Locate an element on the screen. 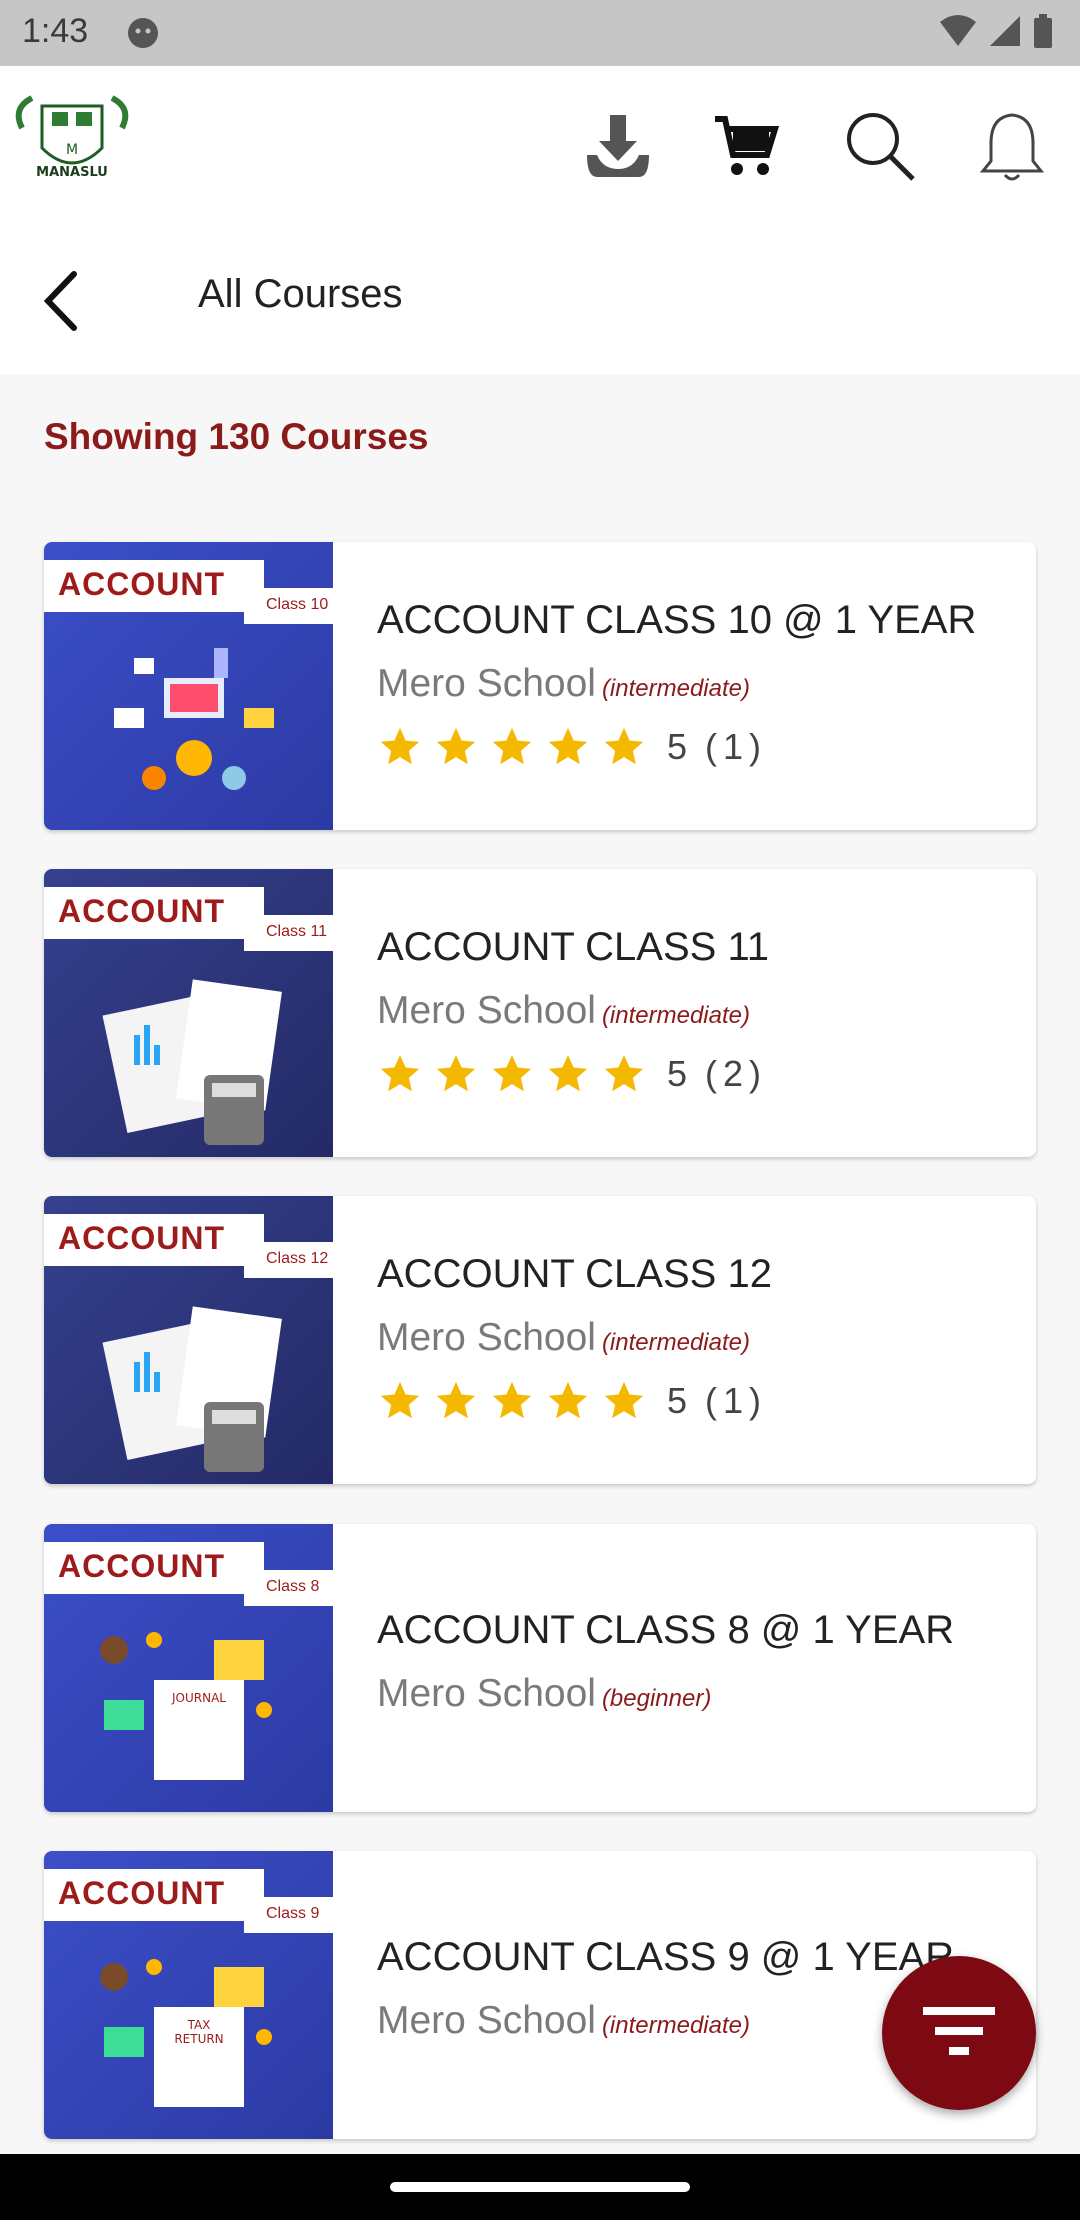 The image size is (1080, 2220). course-thumbnail: ACCOUNT Class 12 is located at coordinates (188, 1340).